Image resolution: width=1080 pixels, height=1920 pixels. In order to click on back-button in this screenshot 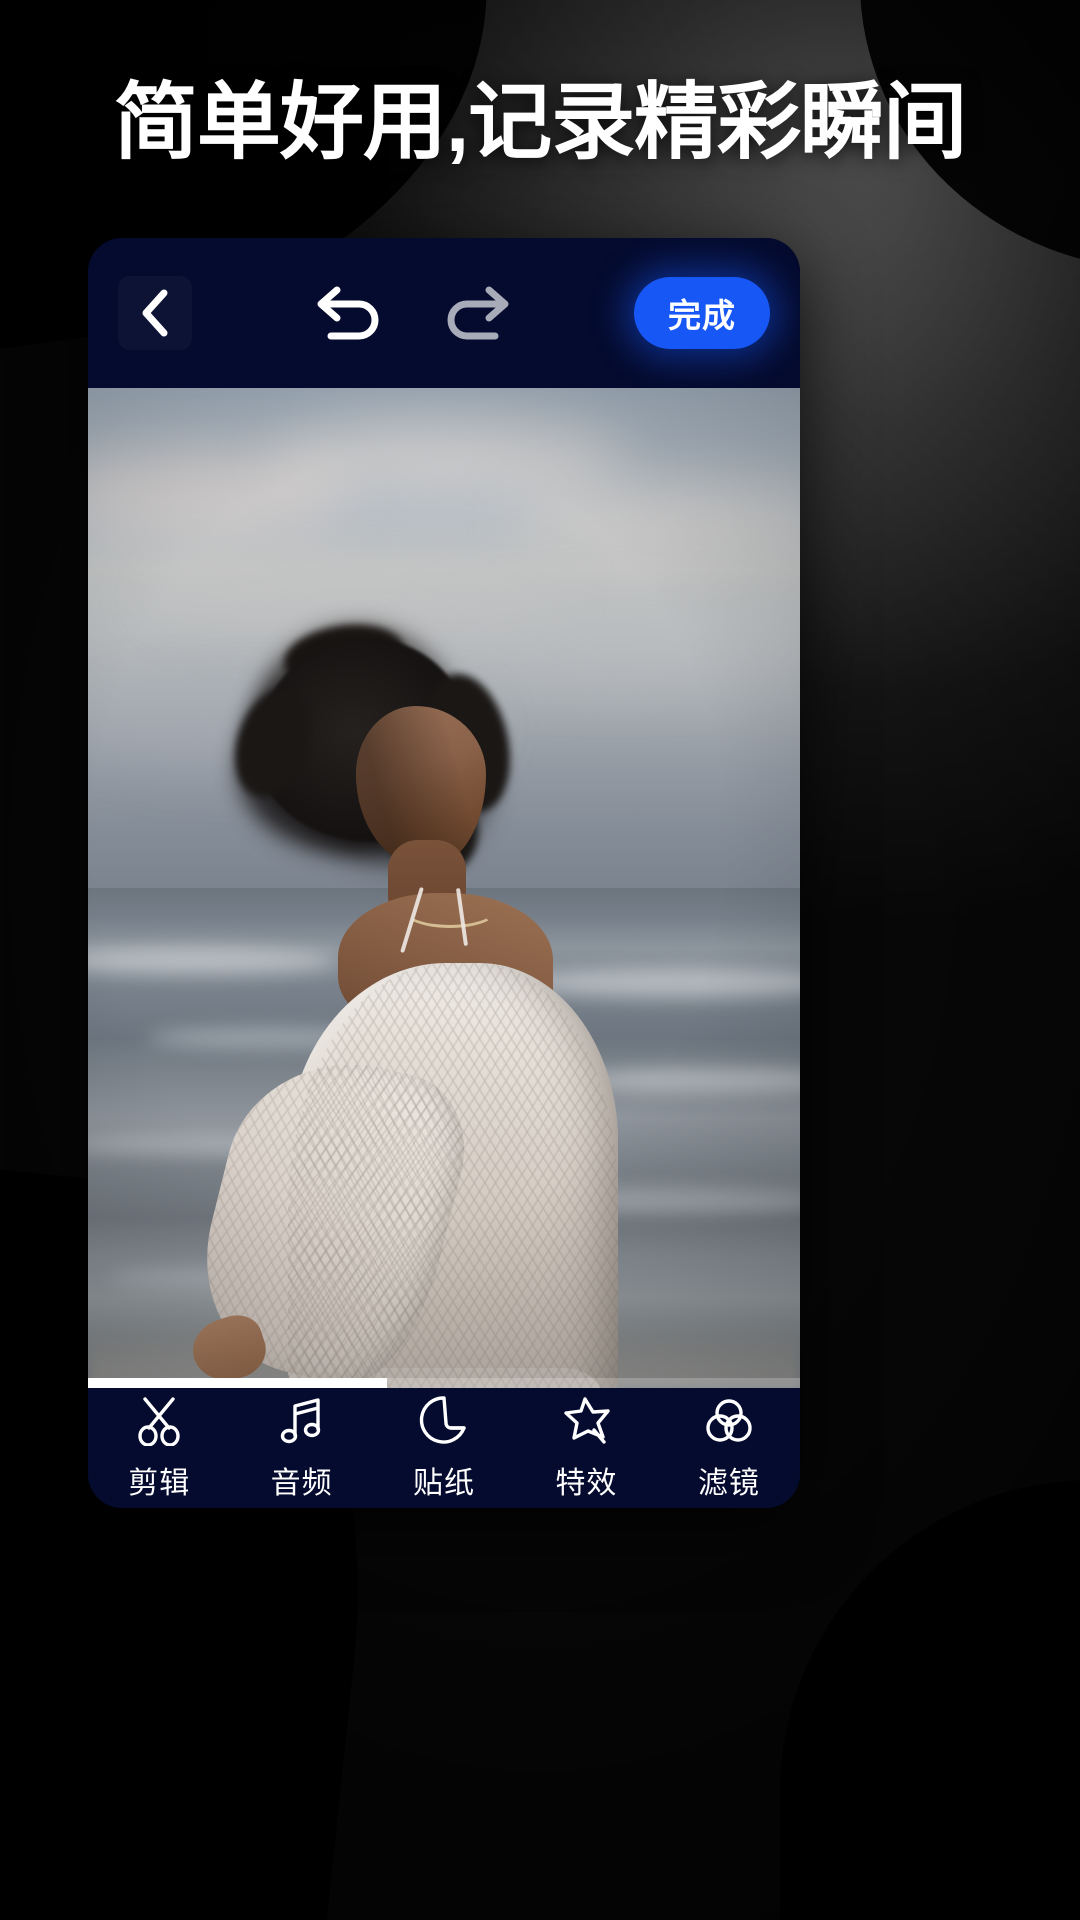, I will do `click(155, 313)`.